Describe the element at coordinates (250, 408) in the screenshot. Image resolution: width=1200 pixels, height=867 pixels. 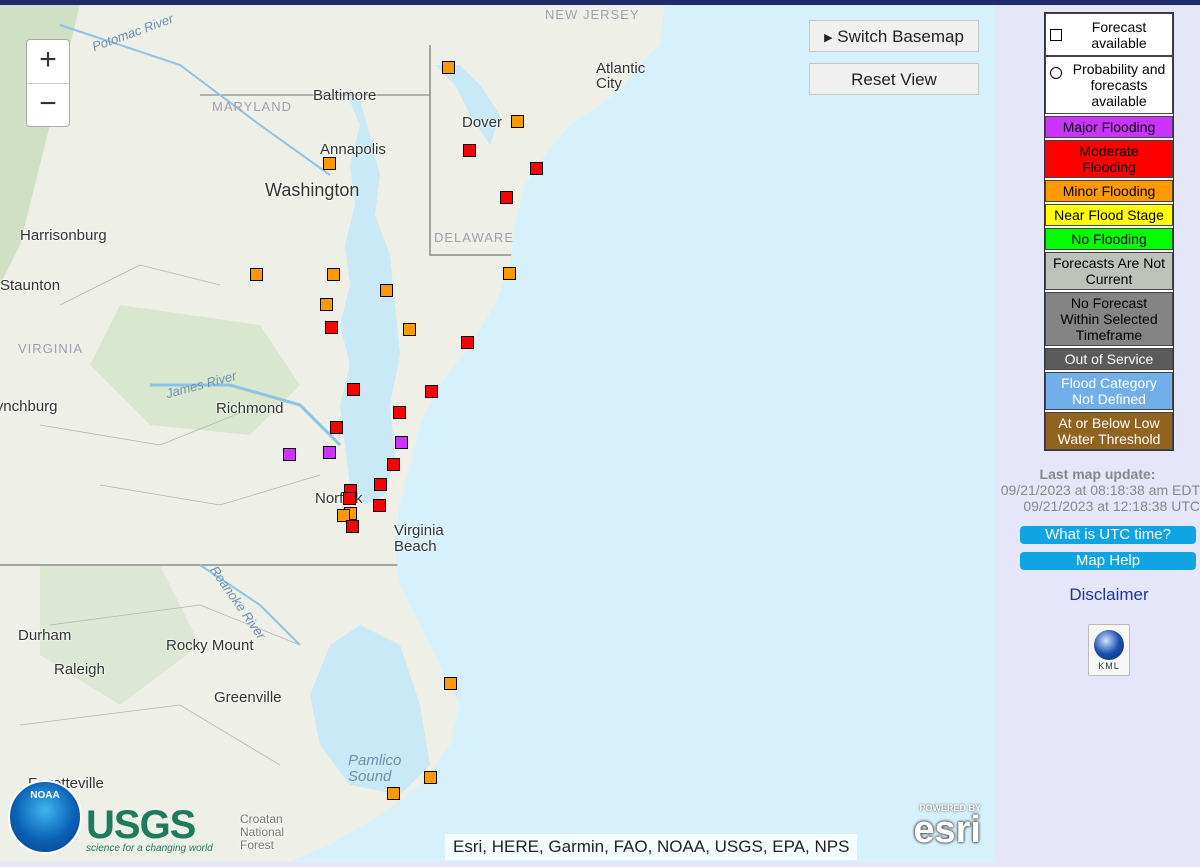
I see `place-label: Richmond` at that location.